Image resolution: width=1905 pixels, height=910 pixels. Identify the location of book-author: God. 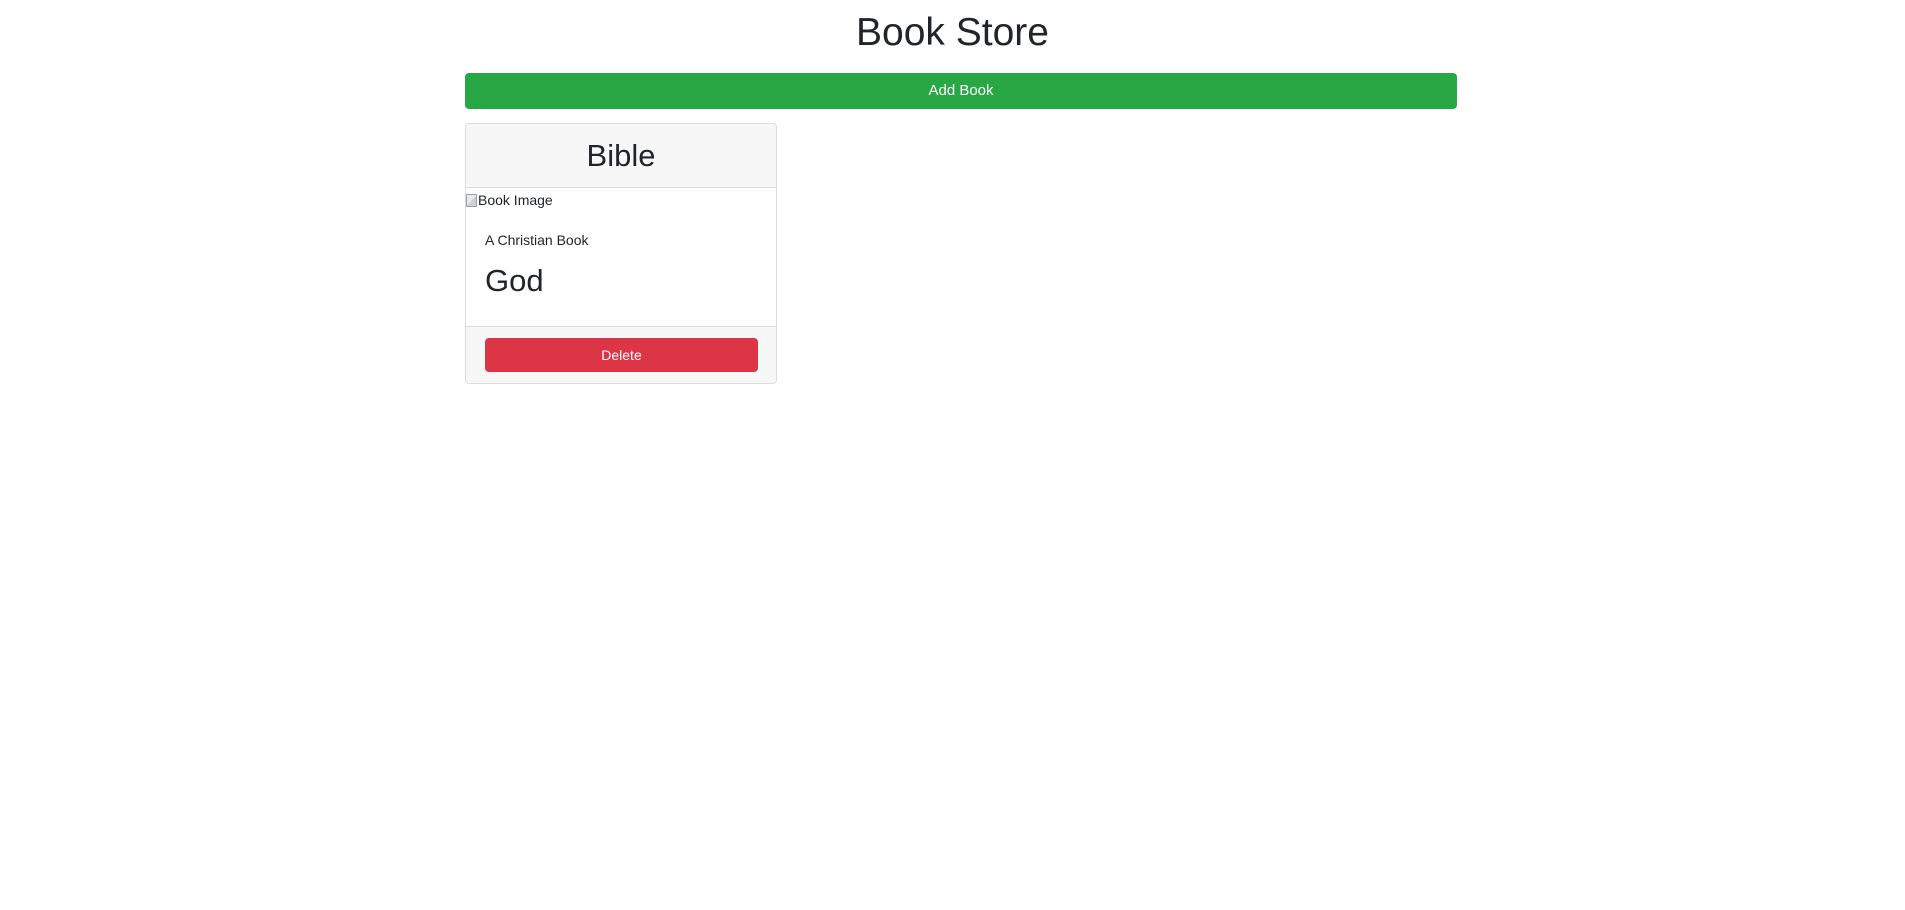
(514, 280).